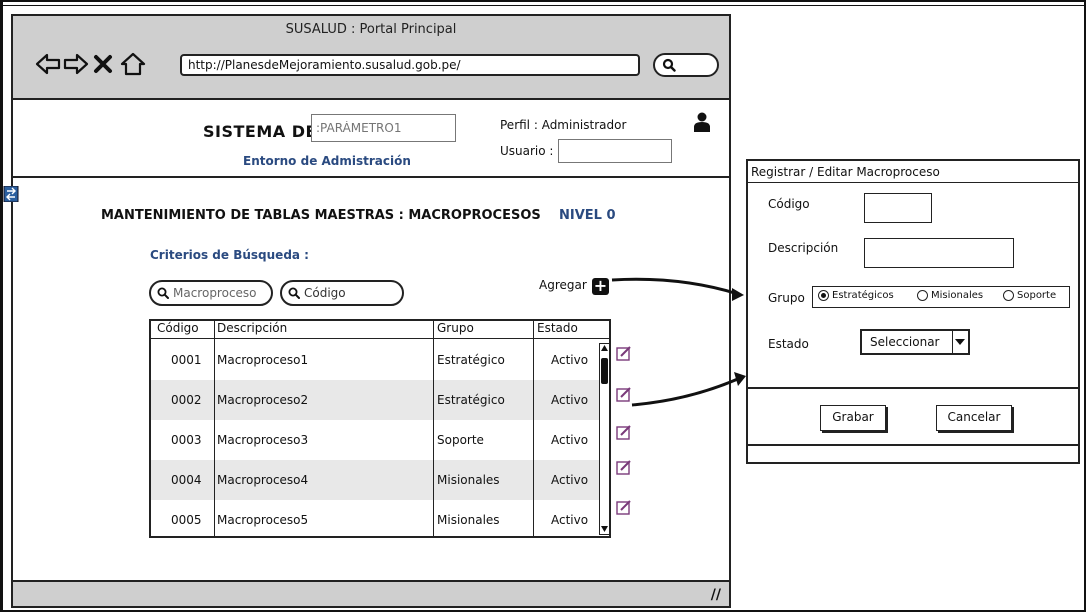 Image resolution: width=1086 pixels, height=612 pixels. What do you see at coordinates (675, 286) in the screenshot?
I see `arrow-add-to-dialog` at bounding box center [675, 286].